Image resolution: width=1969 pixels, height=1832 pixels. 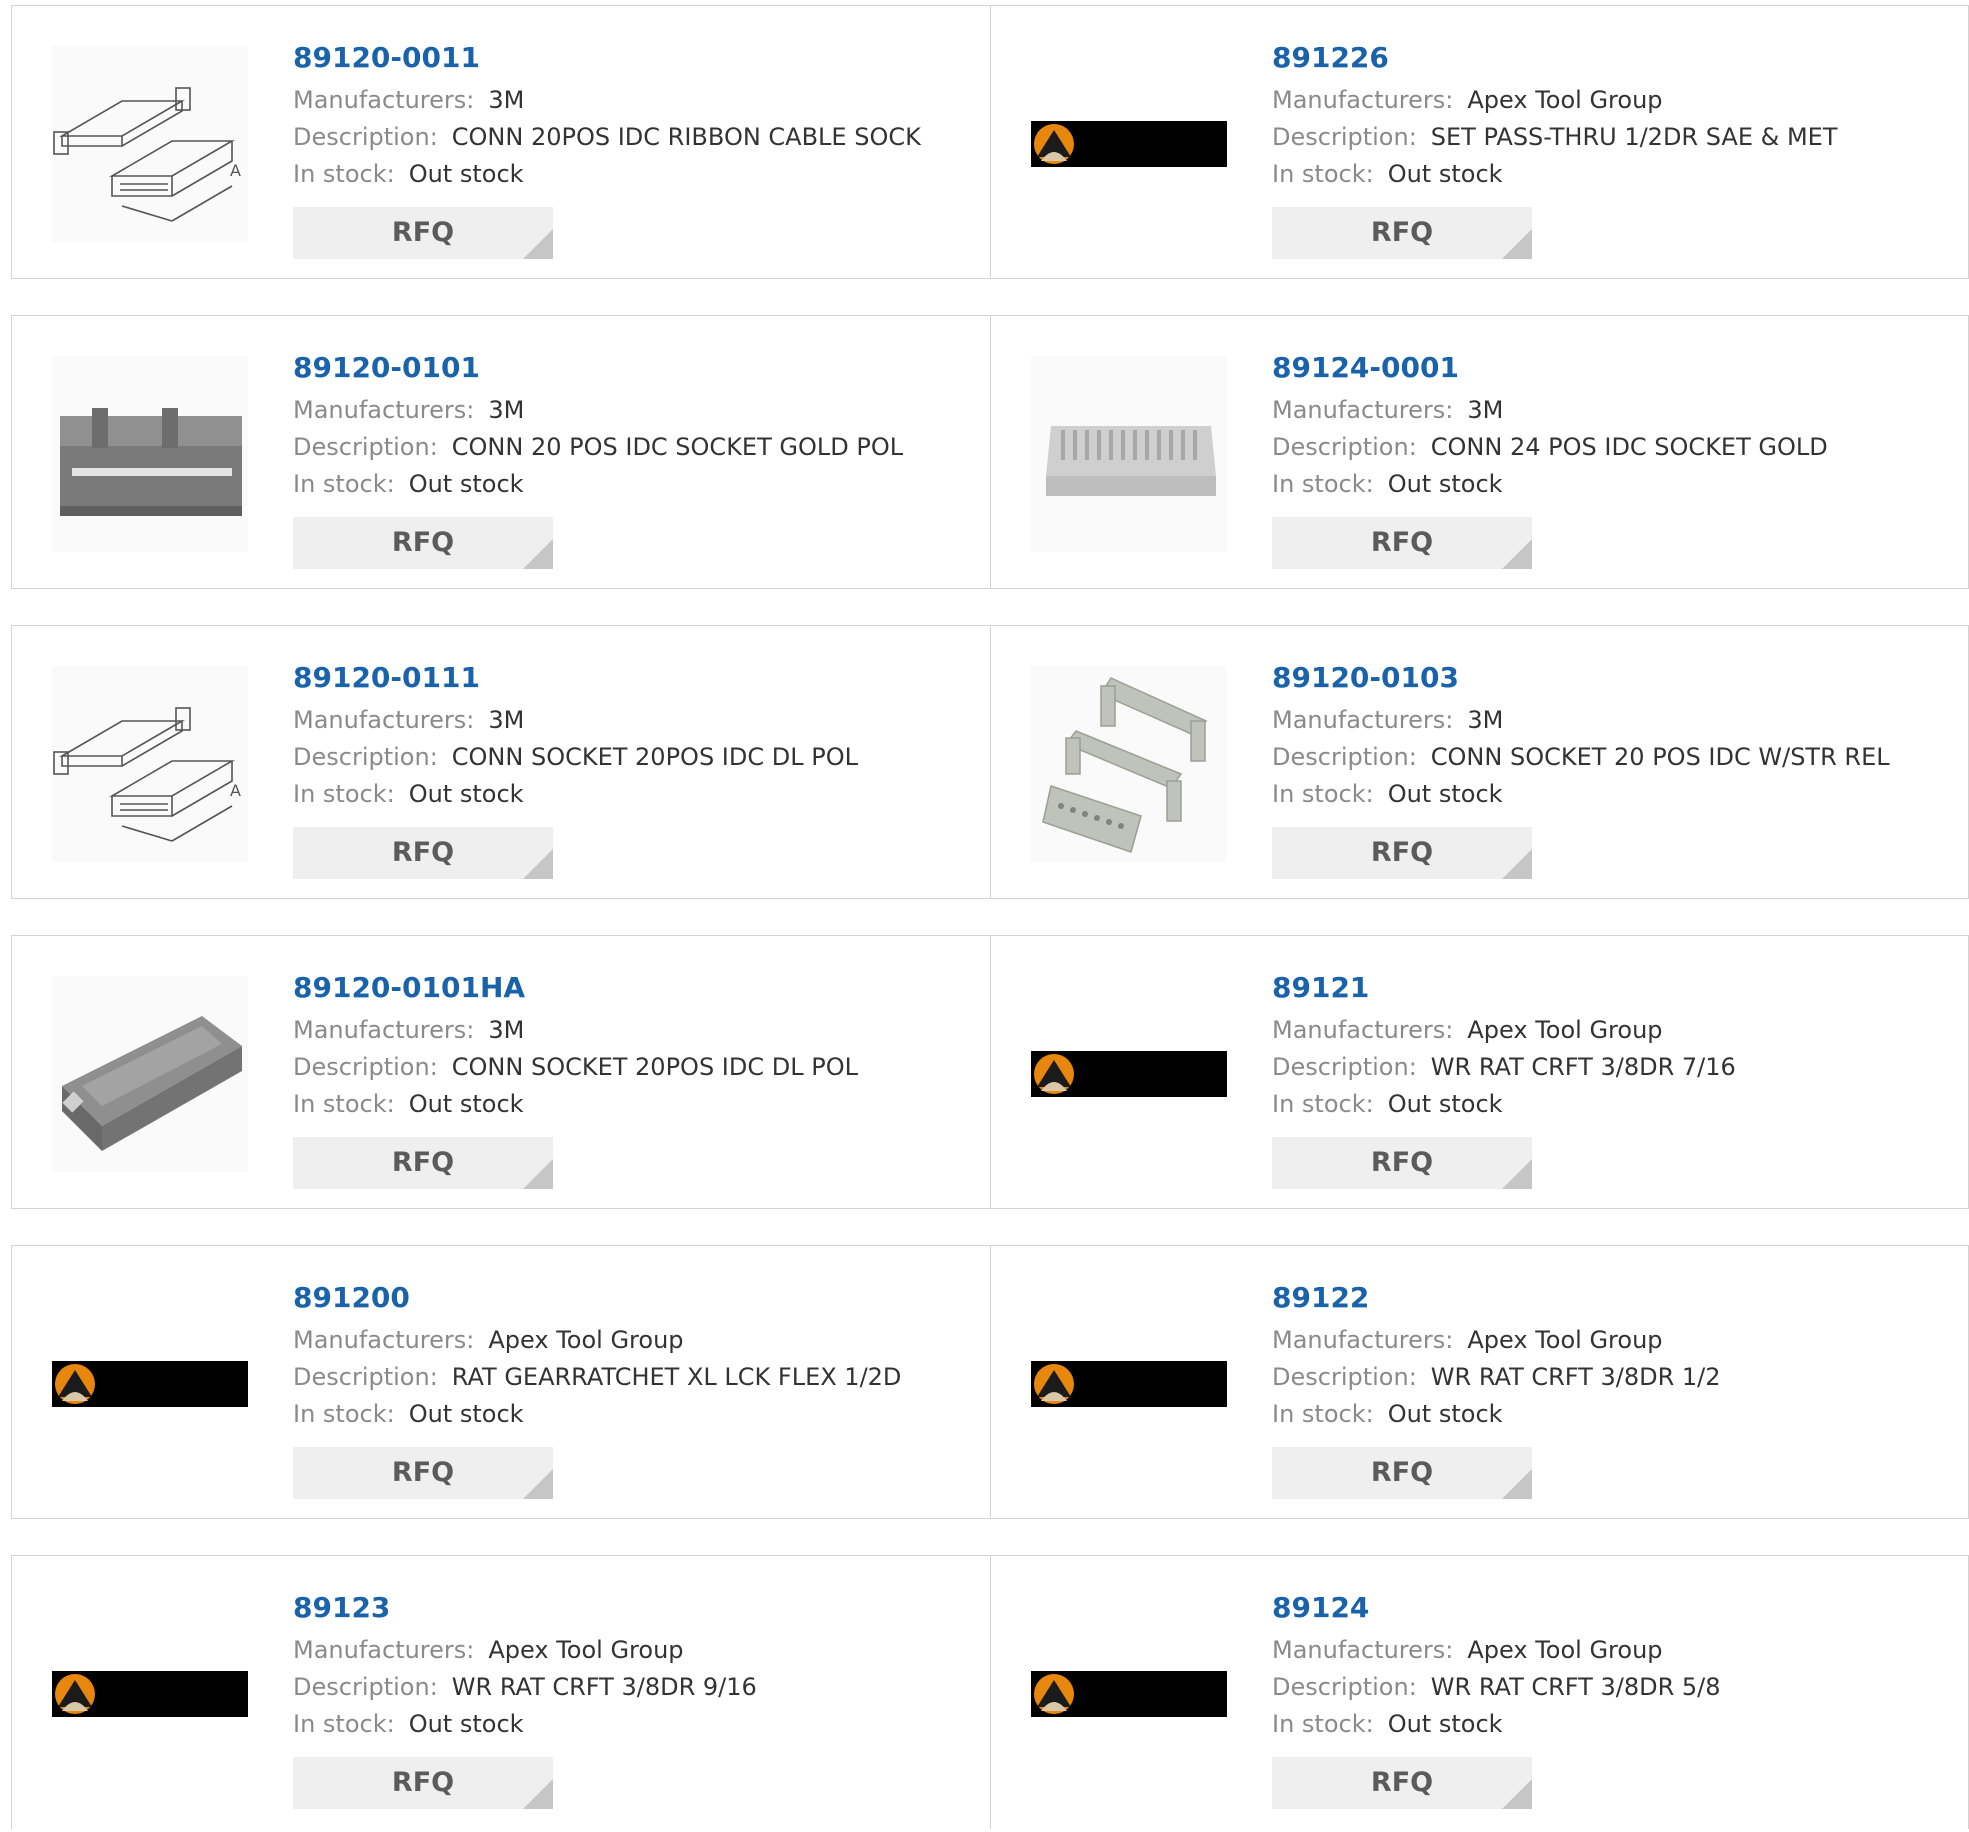 What do you see at coordinates (631, 1298) in the screenshot?
I see `part-number-link: 891200` at bounding box center [631, 1298].